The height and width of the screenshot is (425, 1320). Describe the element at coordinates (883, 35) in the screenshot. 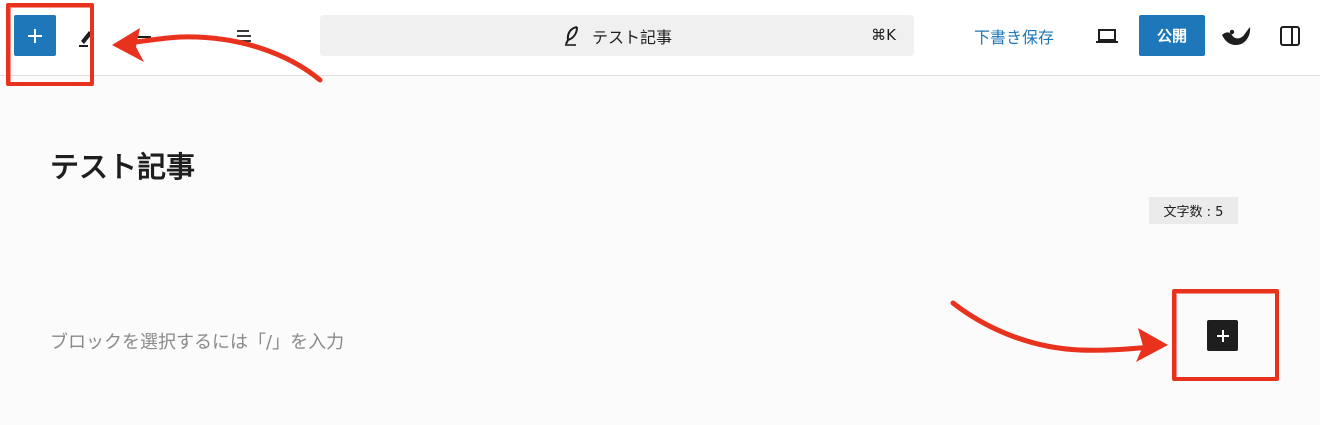

I see `command-bar-shortcut: ⌘K` at that location.